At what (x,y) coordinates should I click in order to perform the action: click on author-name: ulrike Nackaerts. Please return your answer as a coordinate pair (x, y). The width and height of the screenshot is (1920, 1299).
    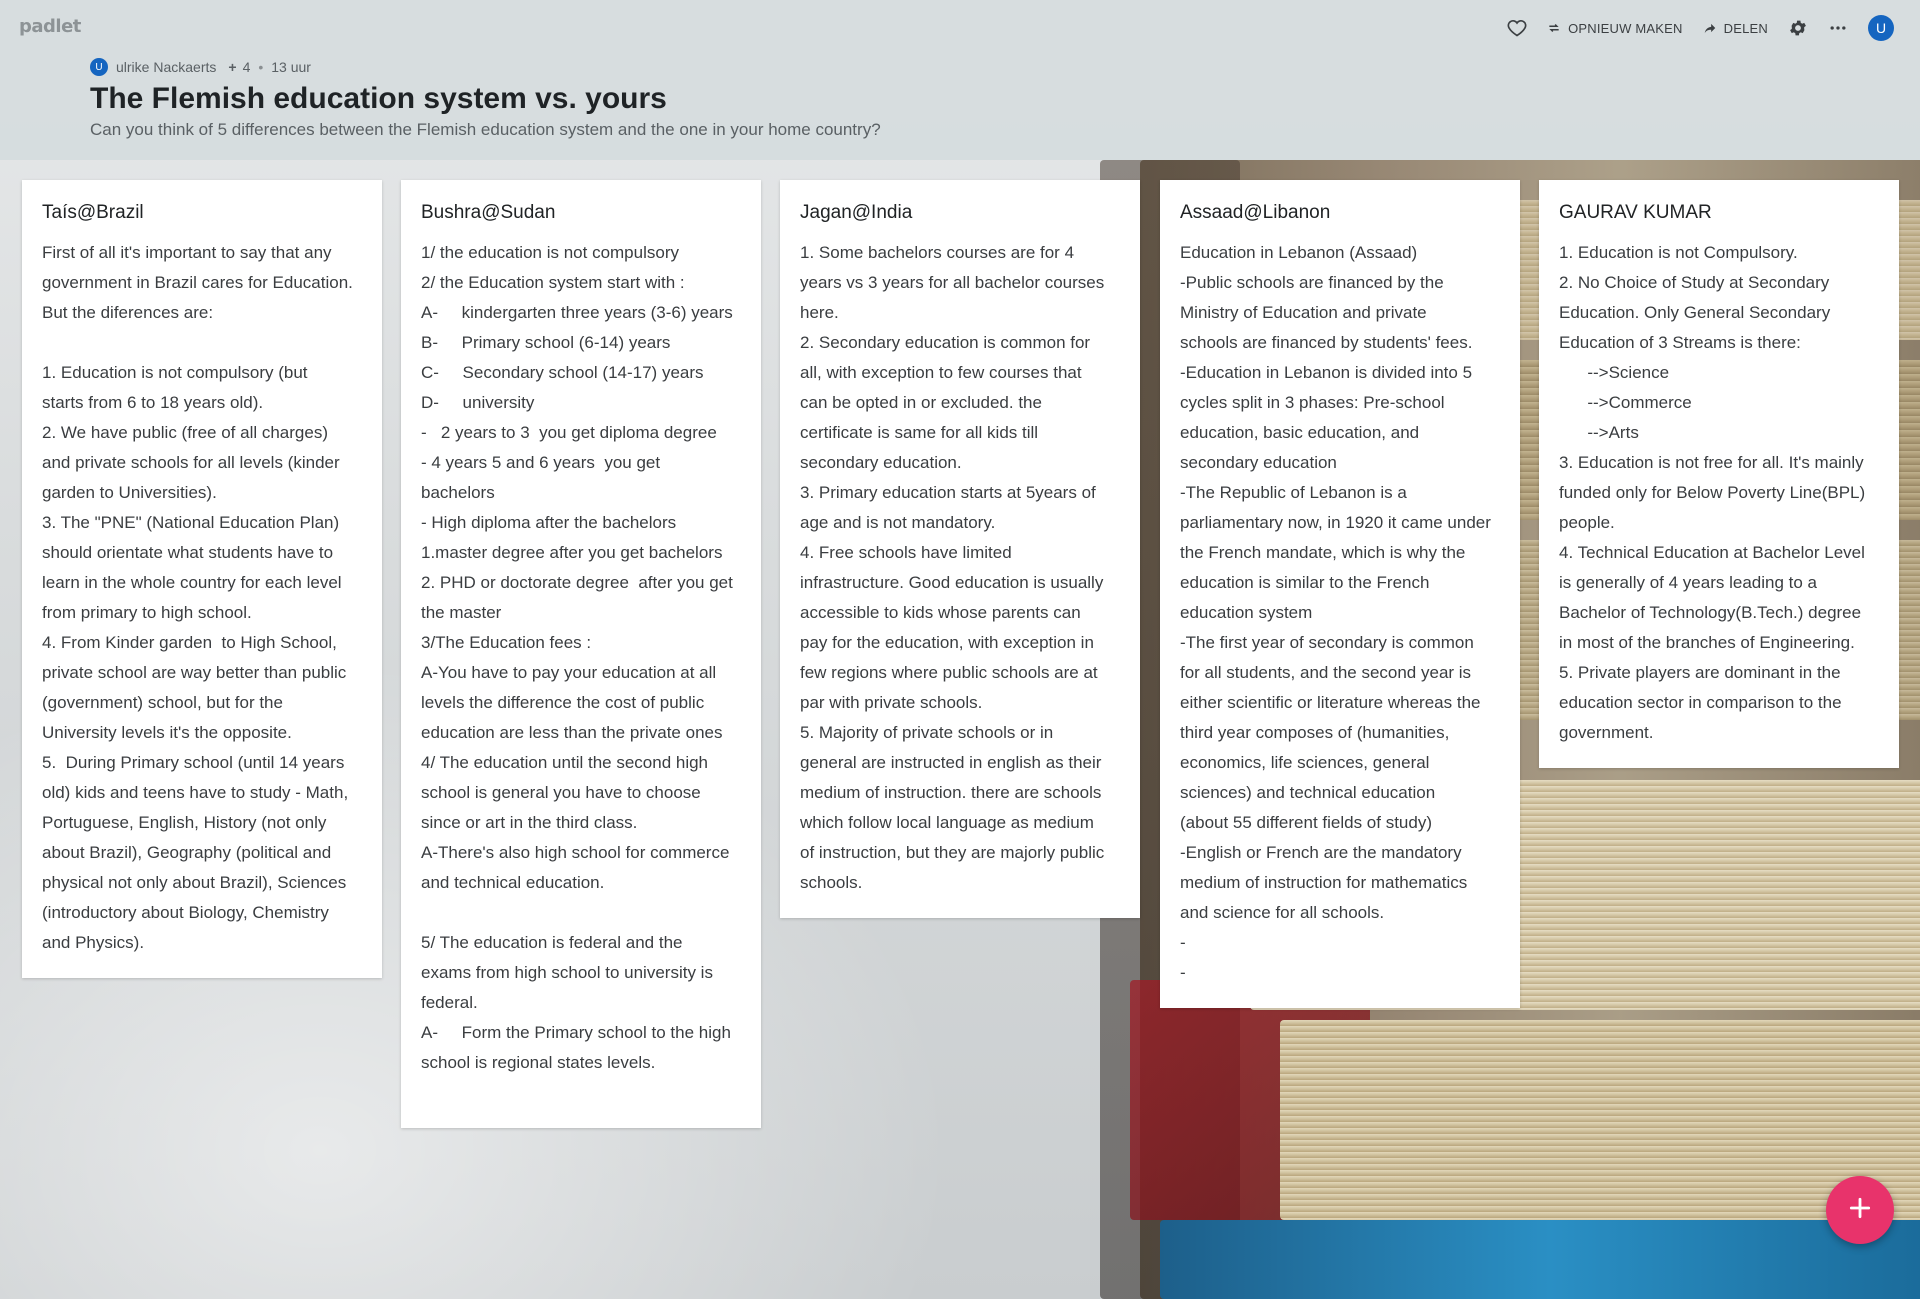
    Looking at the image, I should click on (166, 67).